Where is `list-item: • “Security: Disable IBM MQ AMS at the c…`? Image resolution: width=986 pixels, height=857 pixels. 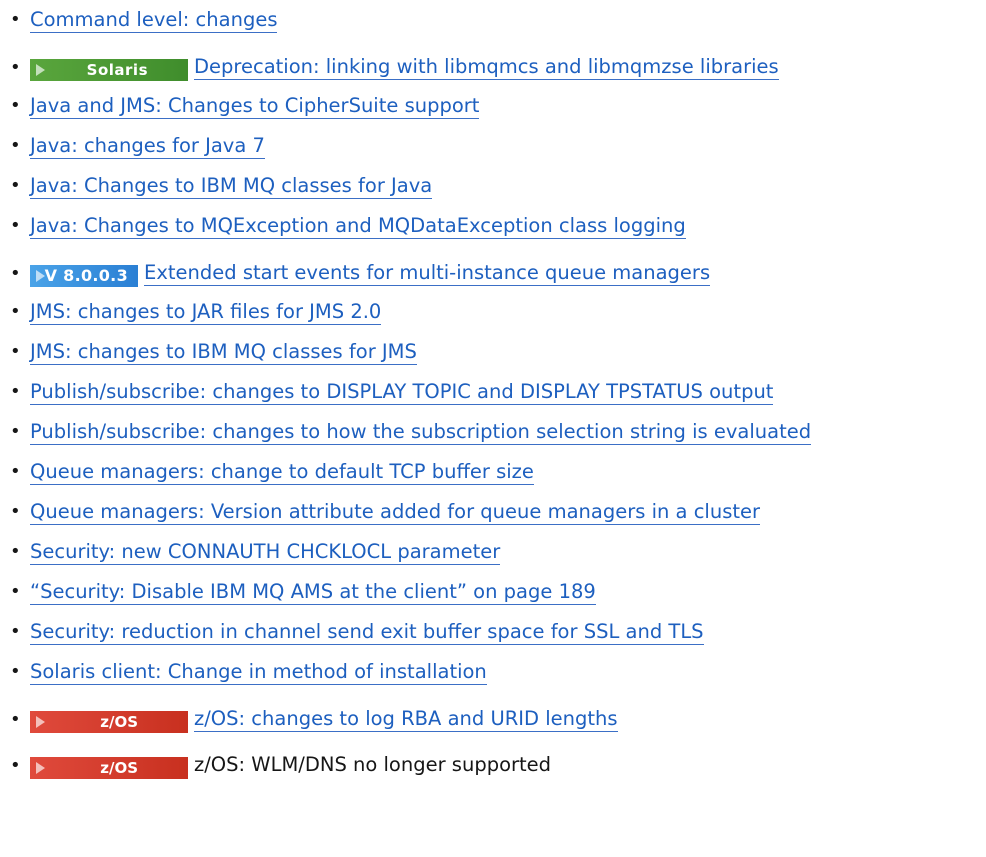
list-item: • “Security: Disable IBM MQ AMS at the c… is located at coordinates (493, 594).